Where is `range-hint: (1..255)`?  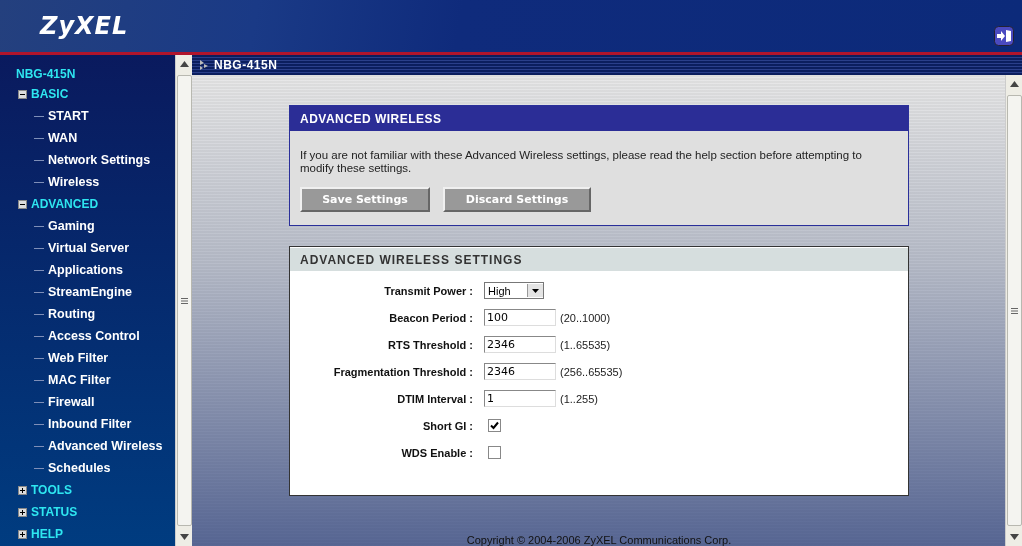
range-hint: (1..255) is located at coordinates (579, 398).